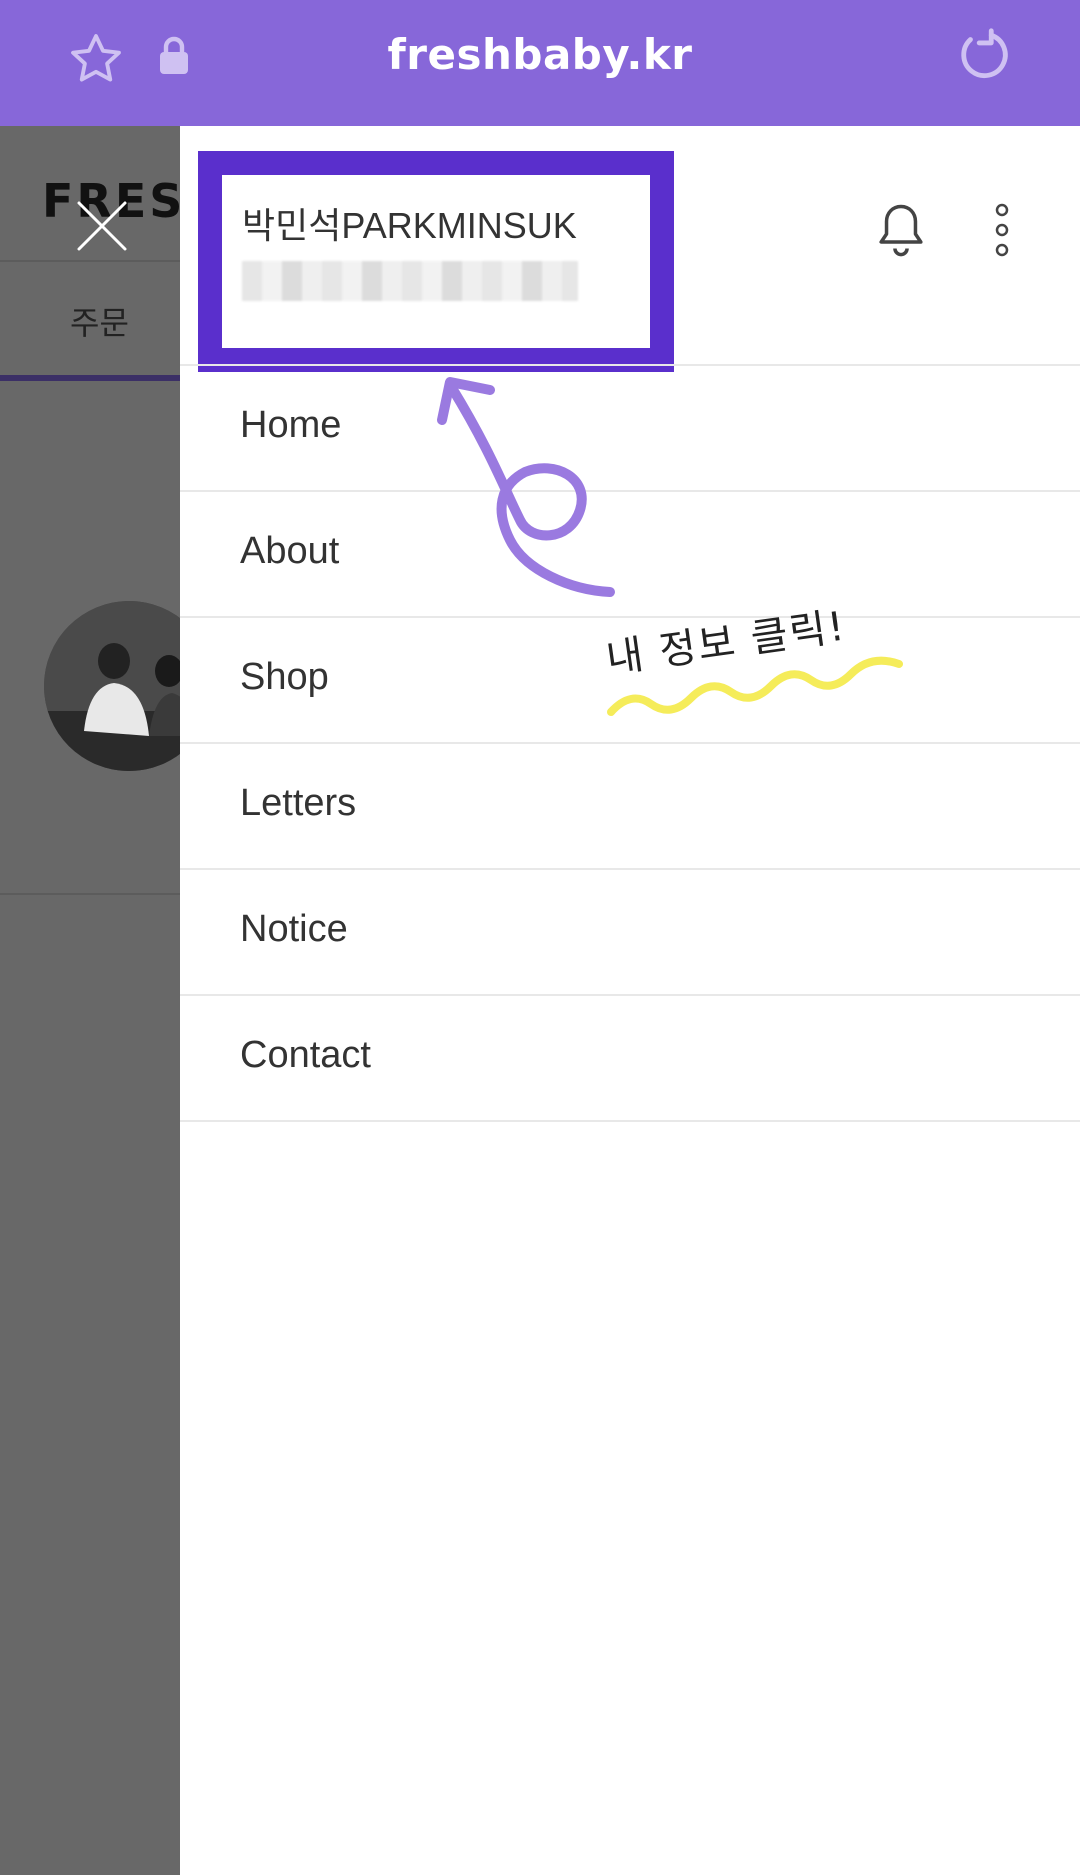  Describe the element at coordinates (102, 226) in the screenshot. I see `close-icon` at that location.